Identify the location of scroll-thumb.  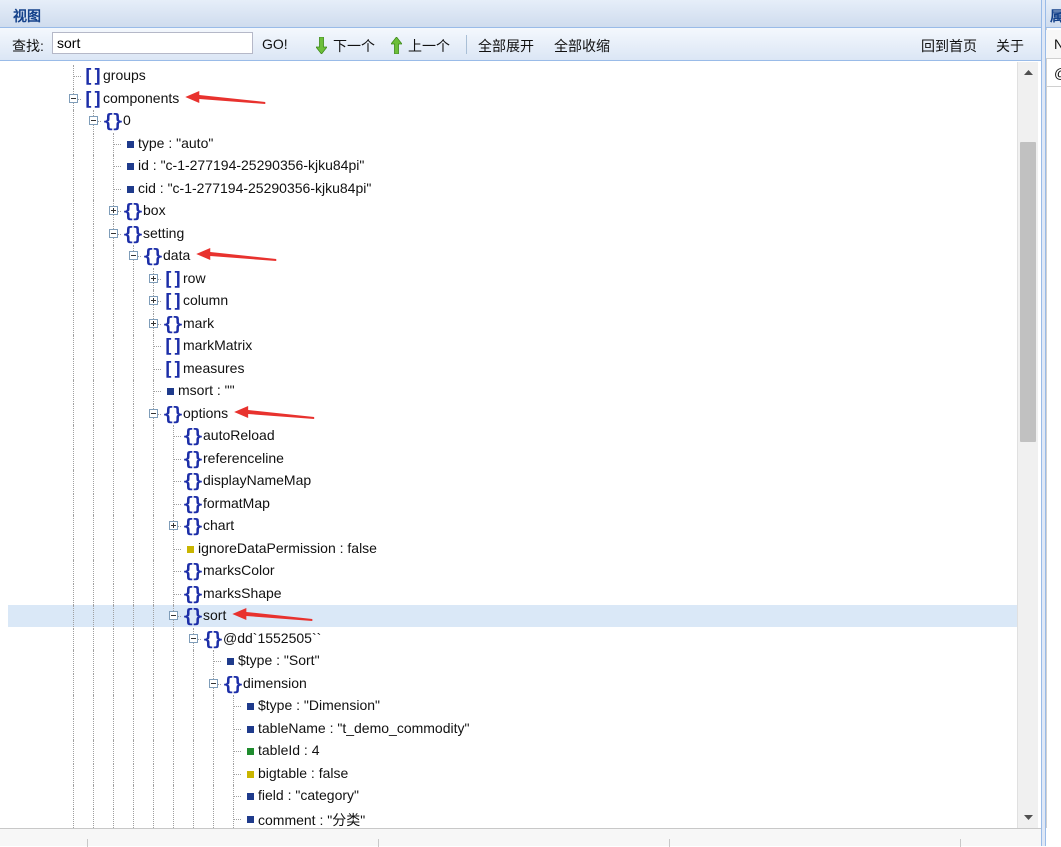
(1028, 292).